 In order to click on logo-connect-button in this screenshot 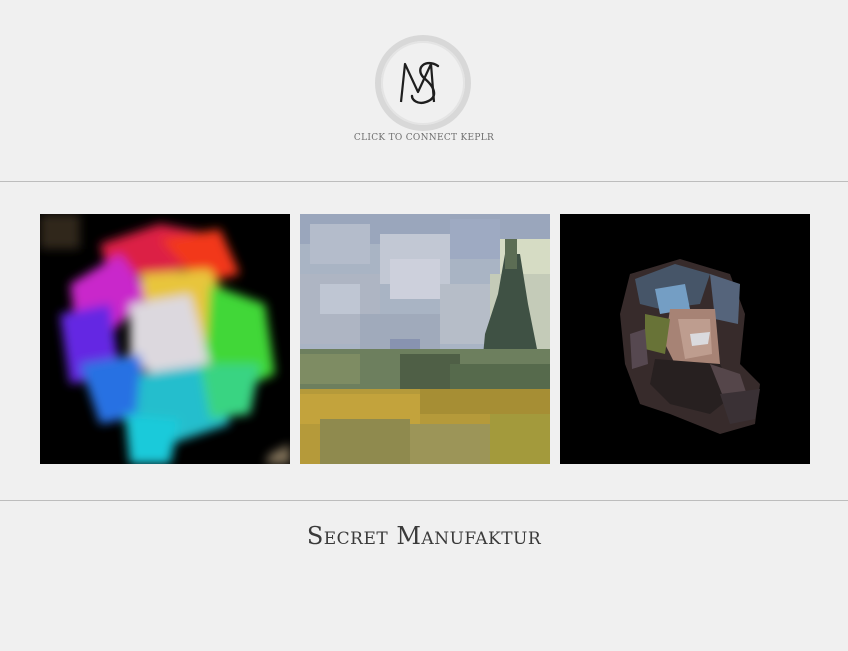, I will do `click(423, 83)`.